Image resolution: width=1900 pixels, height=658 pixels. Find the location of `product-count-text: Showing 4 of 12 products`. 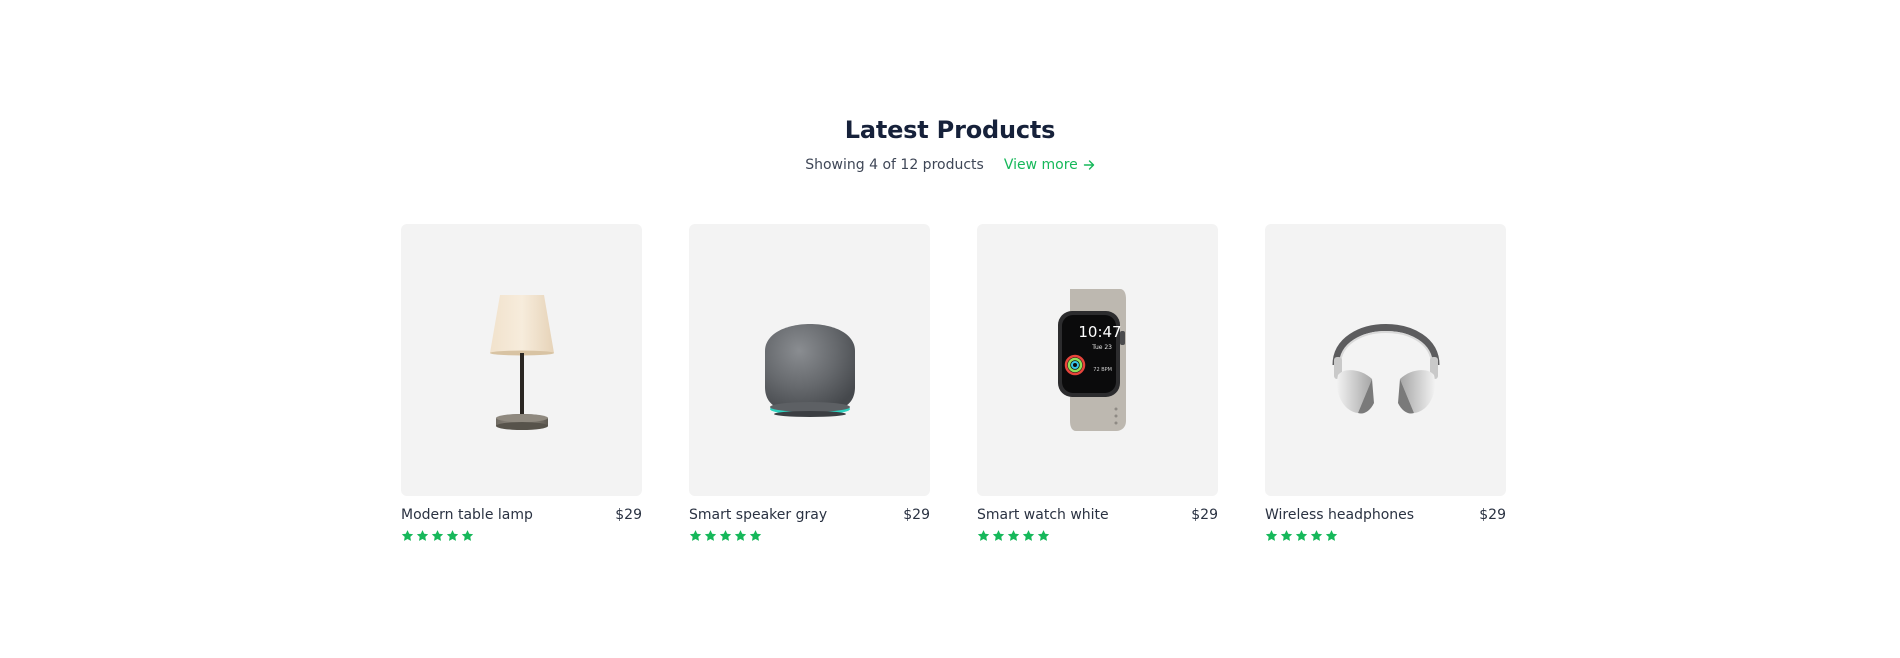

product-count-text: Showing 4 of 12 products is located at coordinates (894, 165).